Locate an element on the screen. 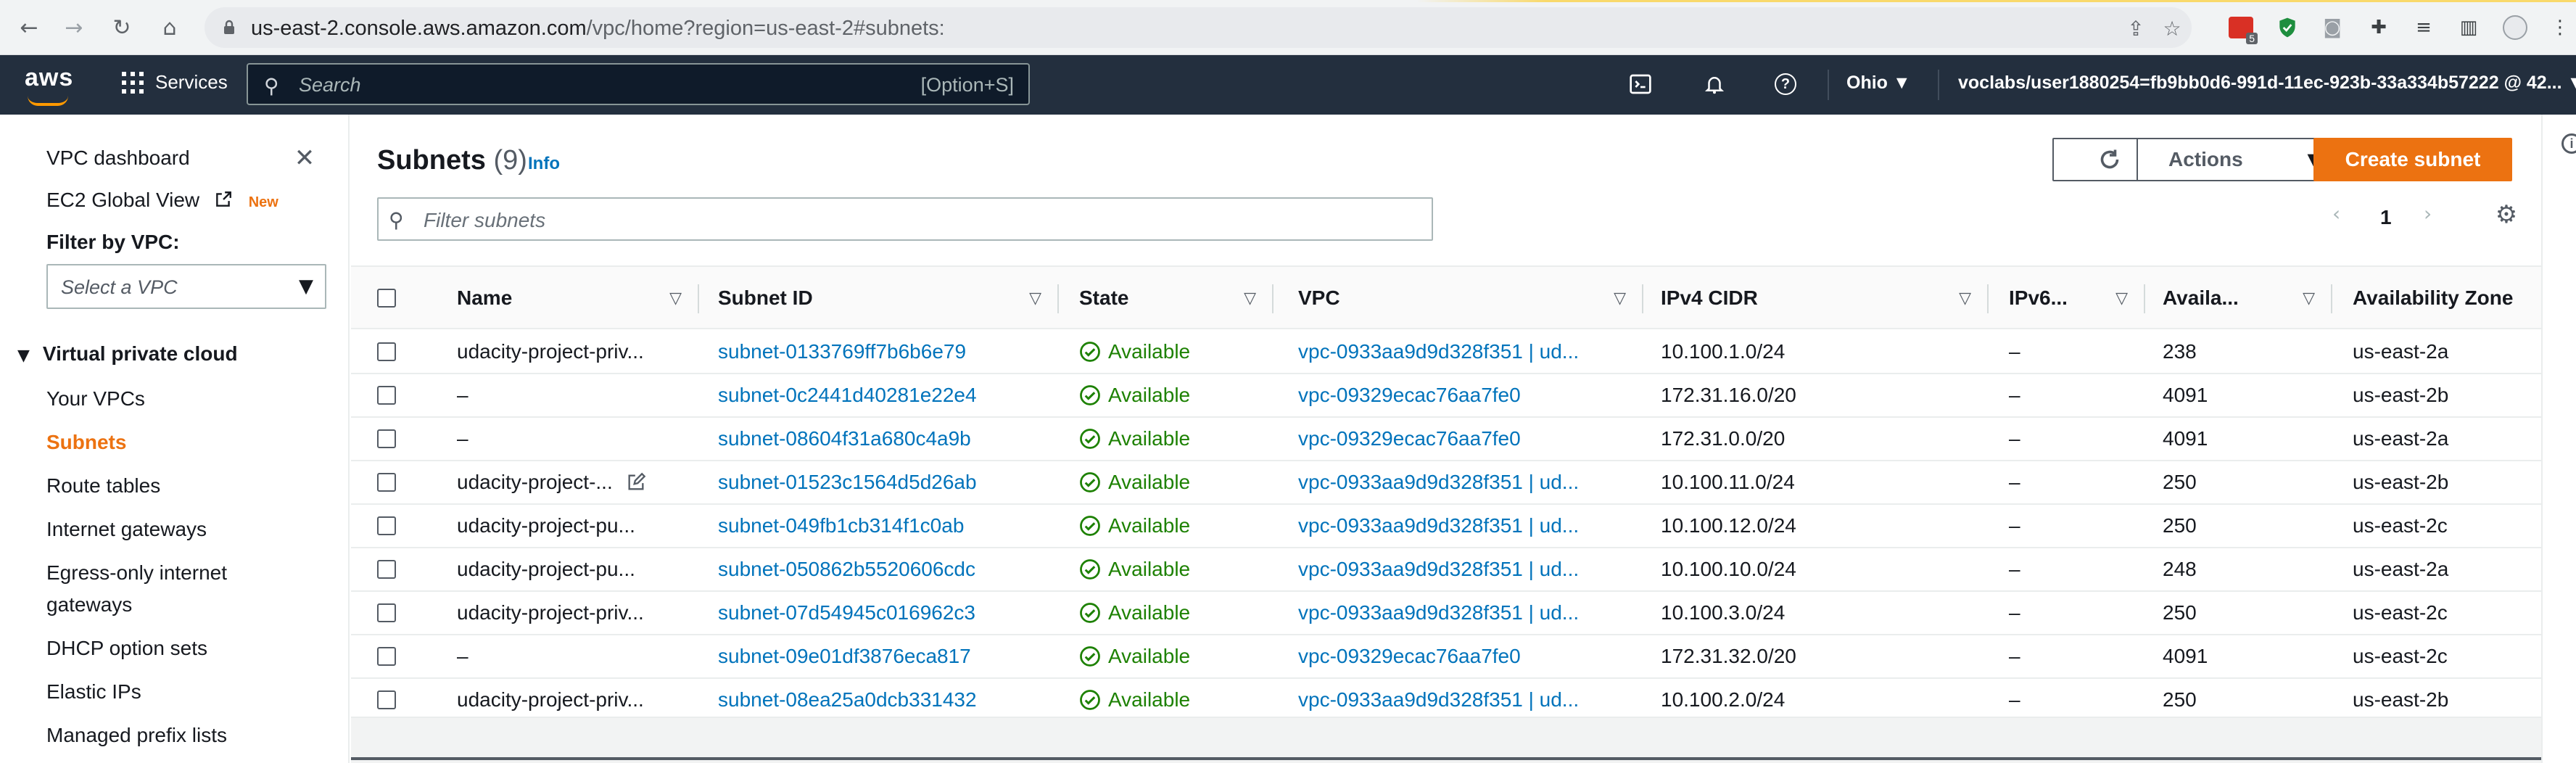 The height and width of the screenshot is (763, 2576). column-header-name: Name ▽ is located at coordinates (577, 298).